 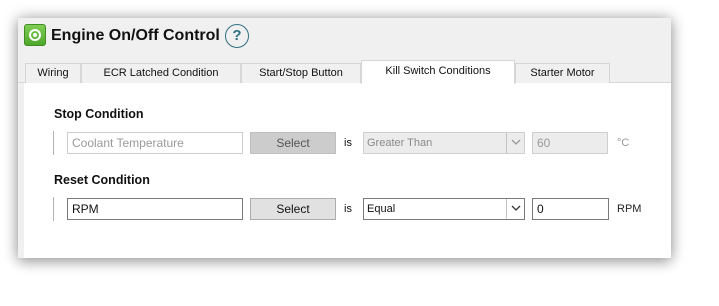 I want to click on stop-condition-title: Stop Condition, so click(x=99, y=114).